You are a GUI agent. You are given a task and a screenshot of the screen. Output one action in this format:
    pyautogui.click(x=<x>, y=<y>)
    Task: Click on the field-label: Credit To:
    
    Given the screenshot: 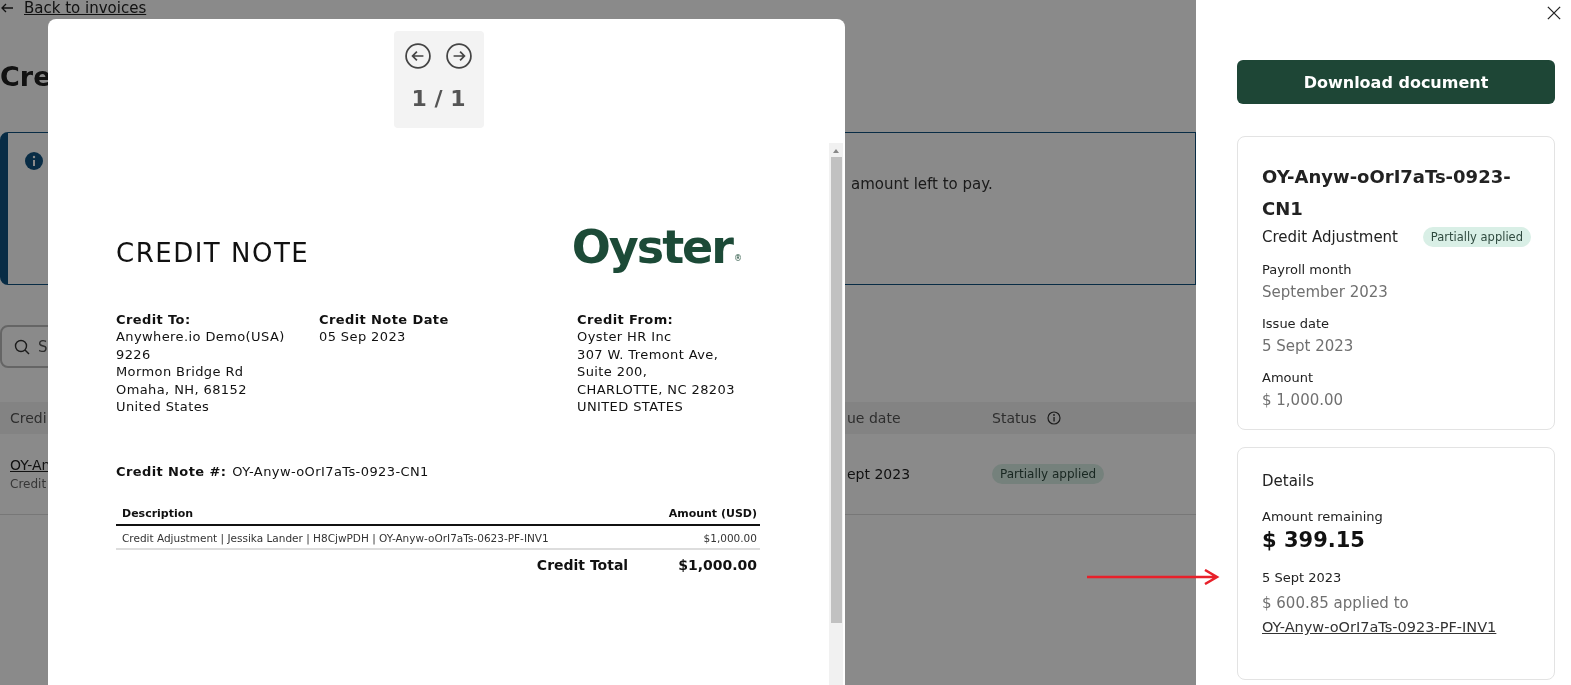 What is the action you would take?
    pyautogui.click(x=154, y=320)
    